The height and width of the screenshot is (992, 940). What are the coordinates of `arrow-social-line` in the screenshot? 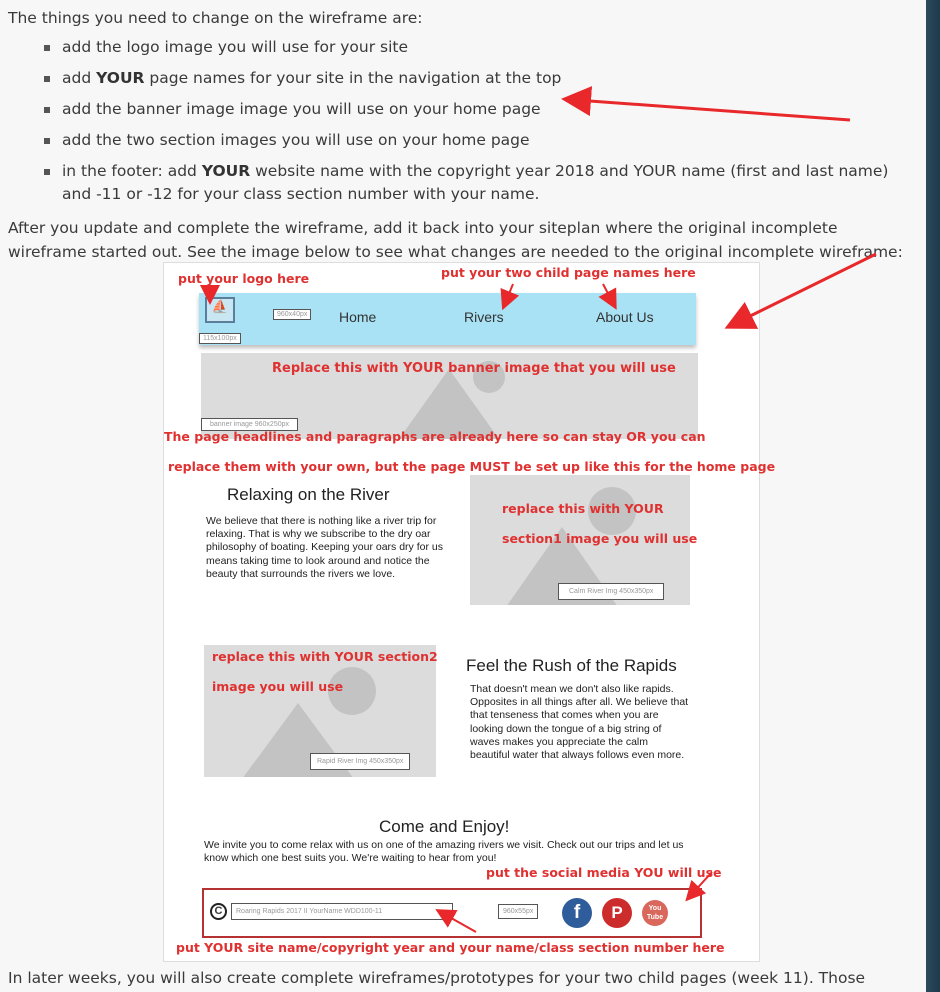 It's located at (699, 886).